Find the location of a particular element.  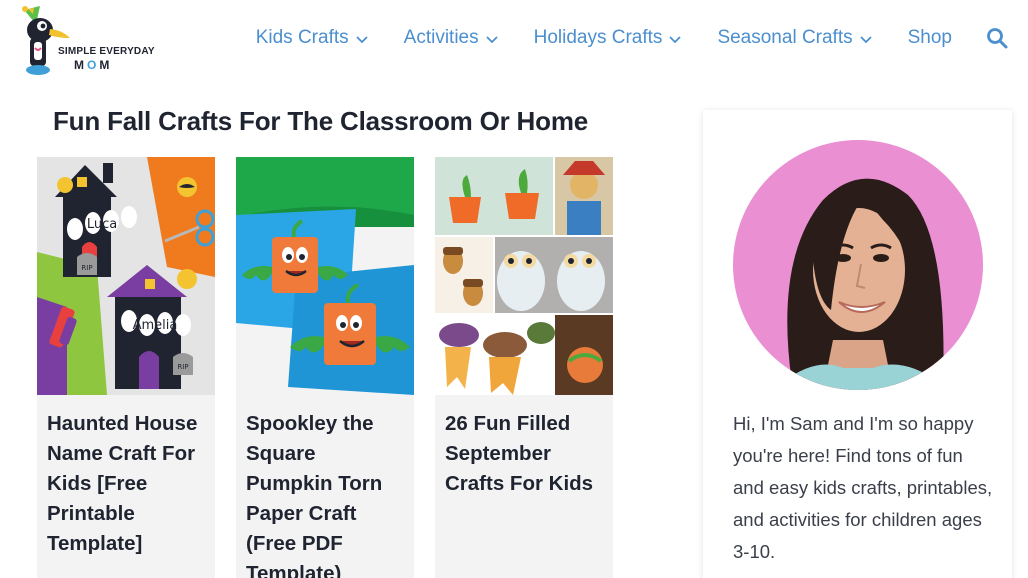

name-tag-luca: Luca is located at coordinates (102, 224).